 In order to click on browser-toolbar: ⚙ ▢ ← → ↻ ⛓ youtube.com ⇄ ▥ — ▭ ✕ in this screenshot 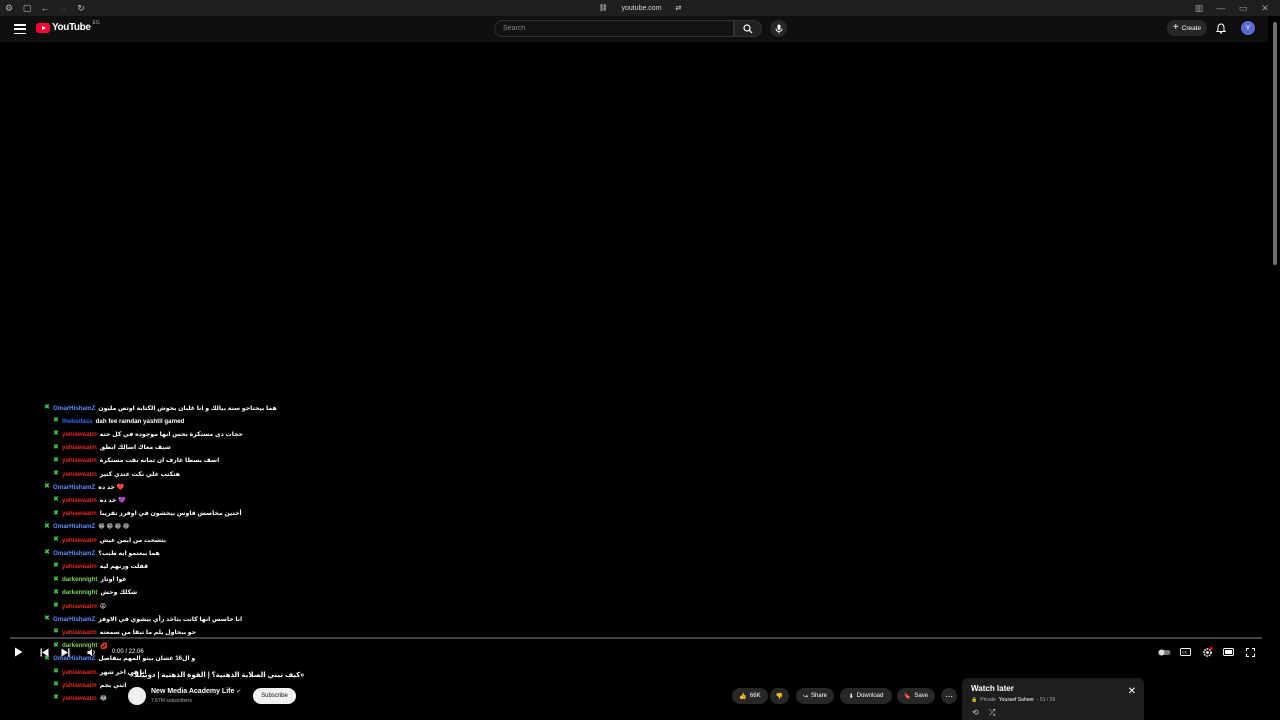, I will do `click(640, 8)`.